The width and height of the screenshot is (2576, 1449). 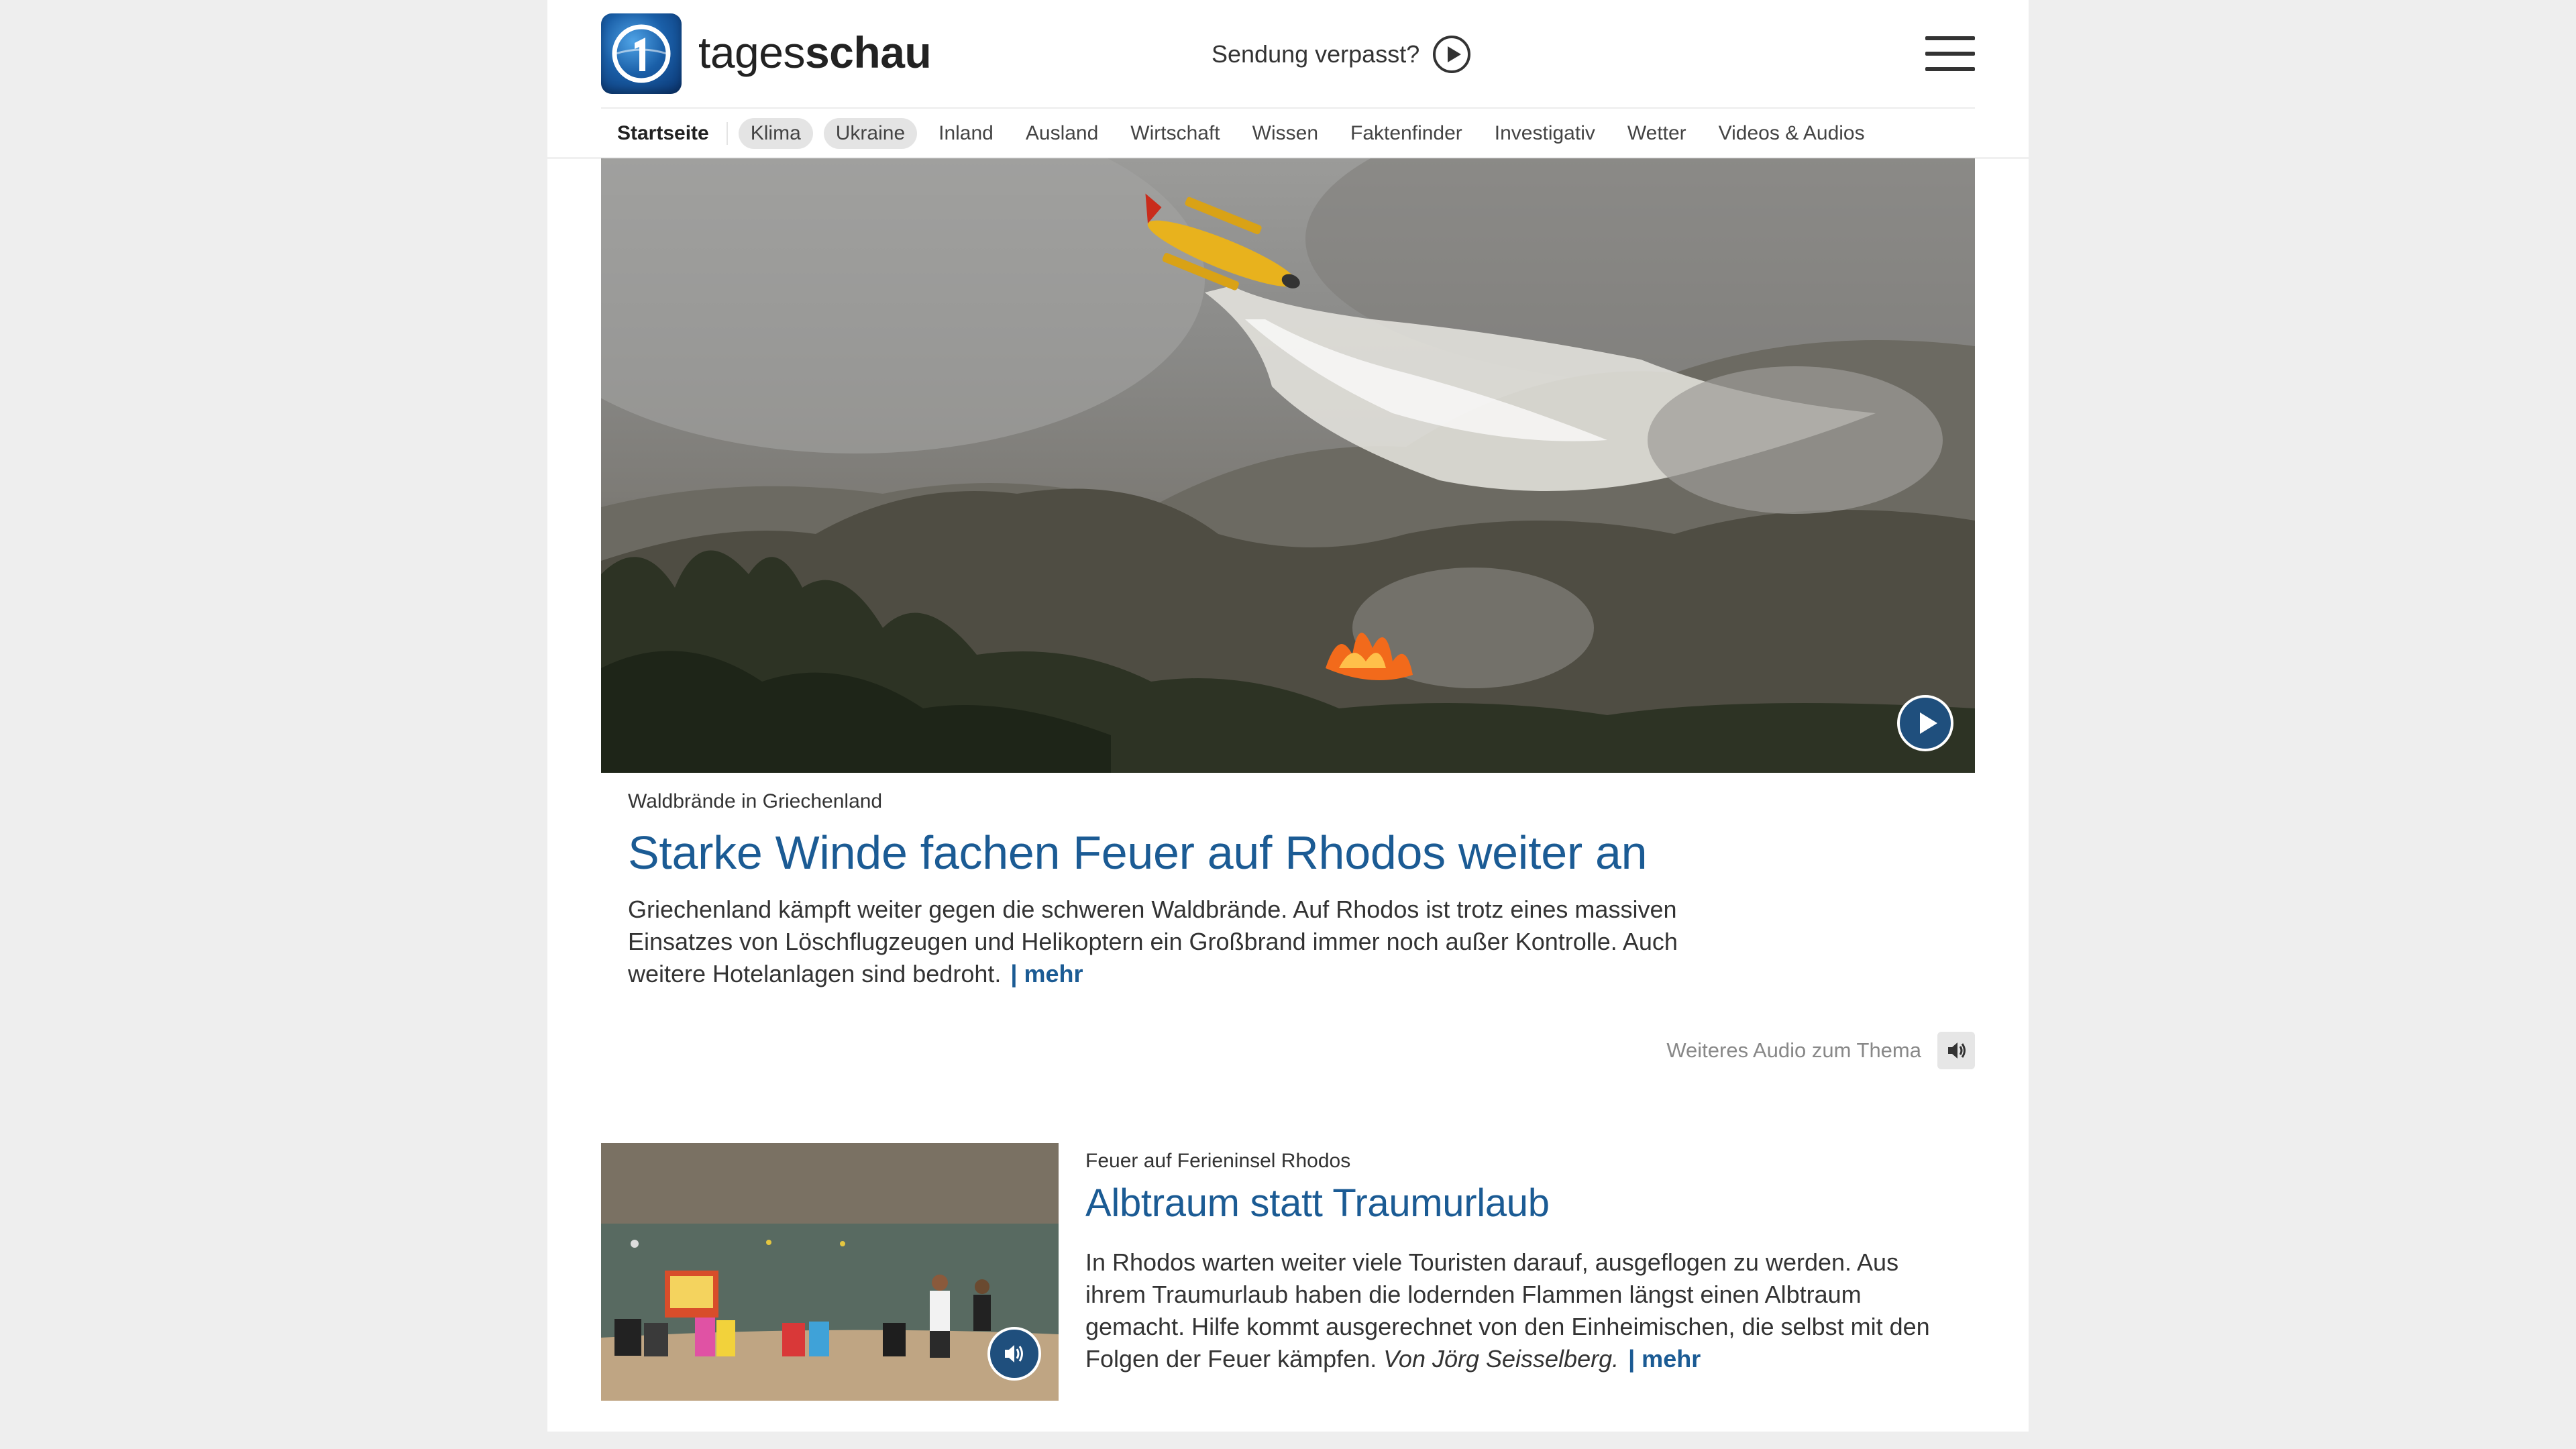 I want to click on nav-item-inland: Inland, so click(x=966, y=133).